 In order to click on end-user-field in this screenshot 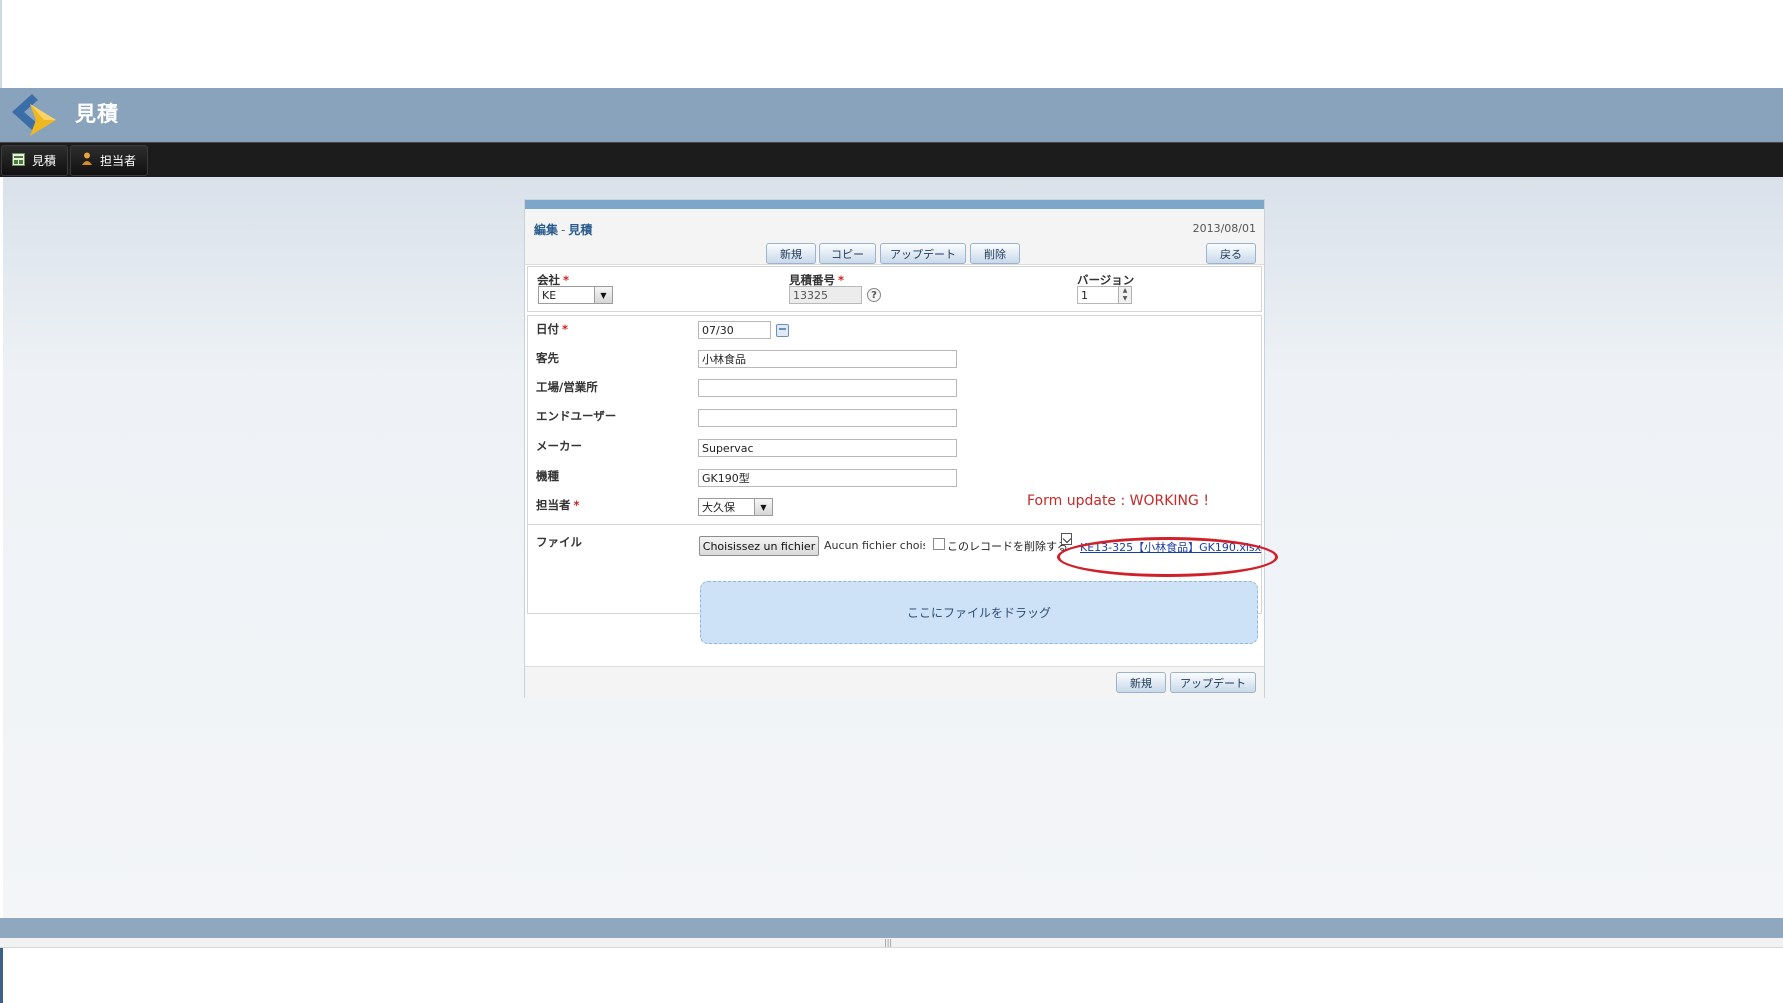, I will do `click(827, 418)`.